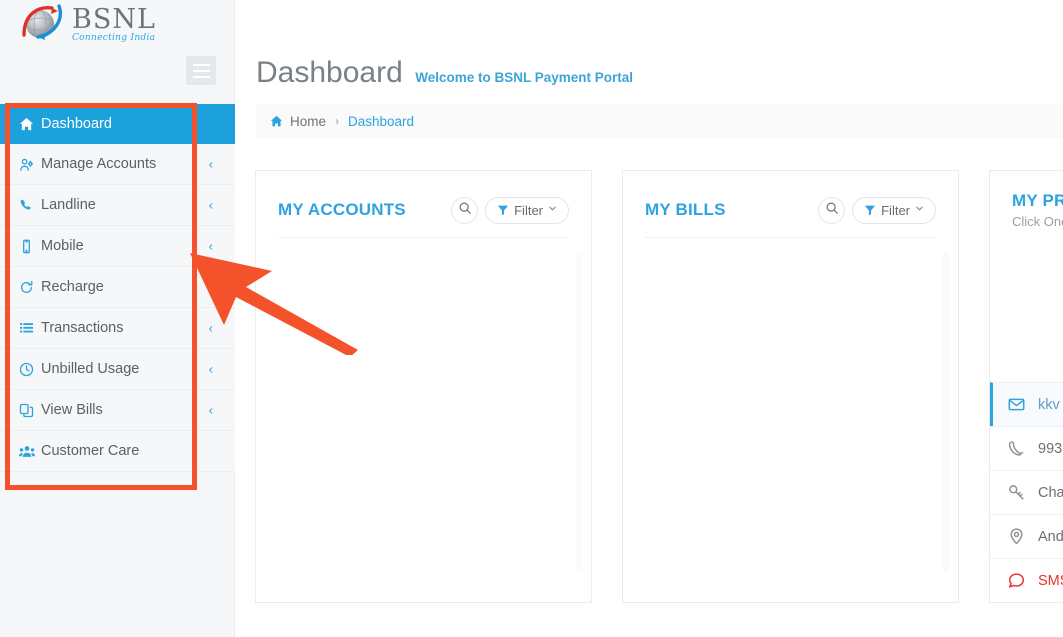  What do you see at coordinates (90, 451) in the screenshot?
I see `sidebar-item-label: Customer Care` at bounding box center [90, 451].